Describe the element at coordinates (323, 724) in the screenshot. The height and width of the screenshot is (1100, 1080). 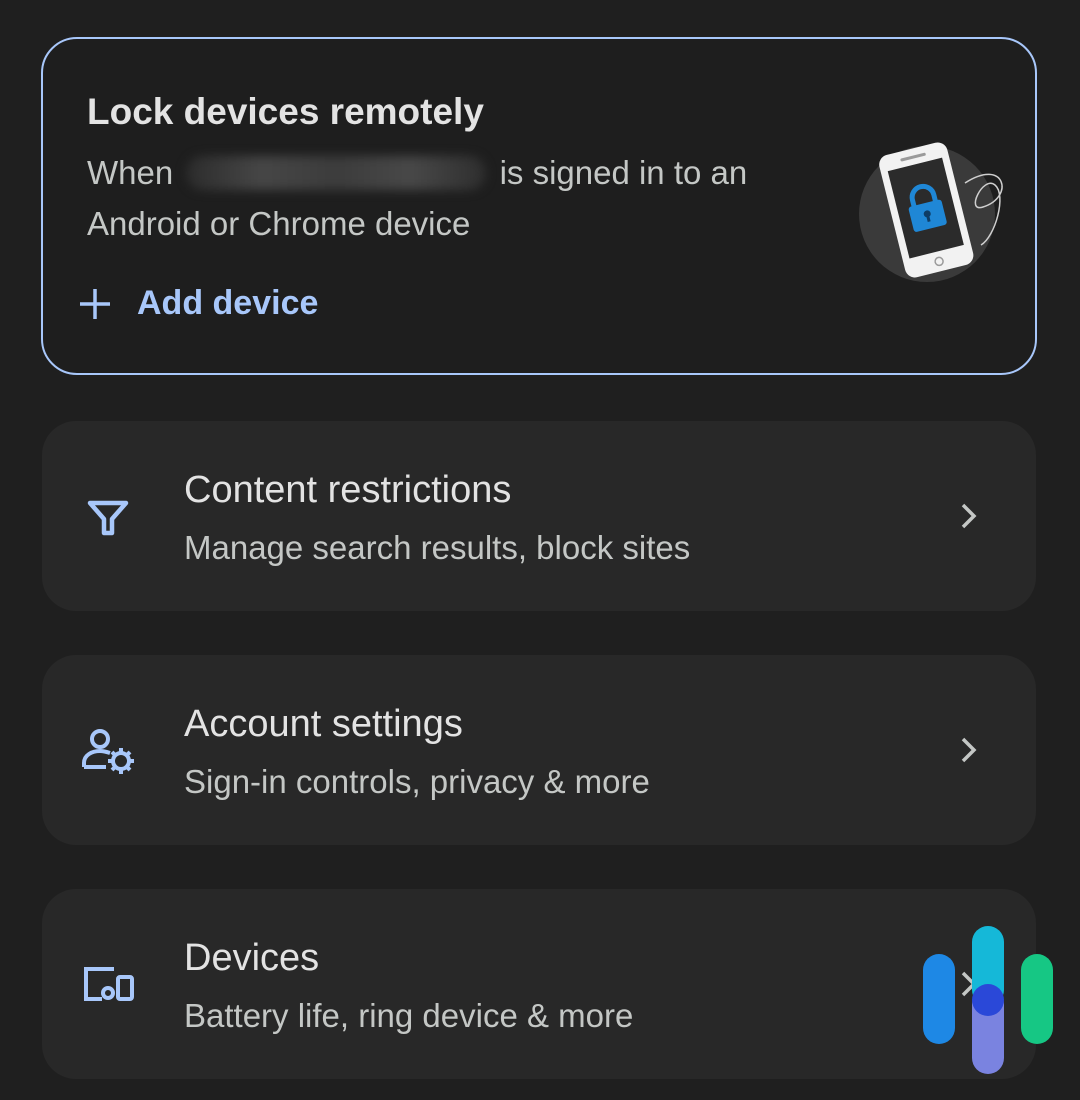
I see `account-settings-title: Account settings` at that location.